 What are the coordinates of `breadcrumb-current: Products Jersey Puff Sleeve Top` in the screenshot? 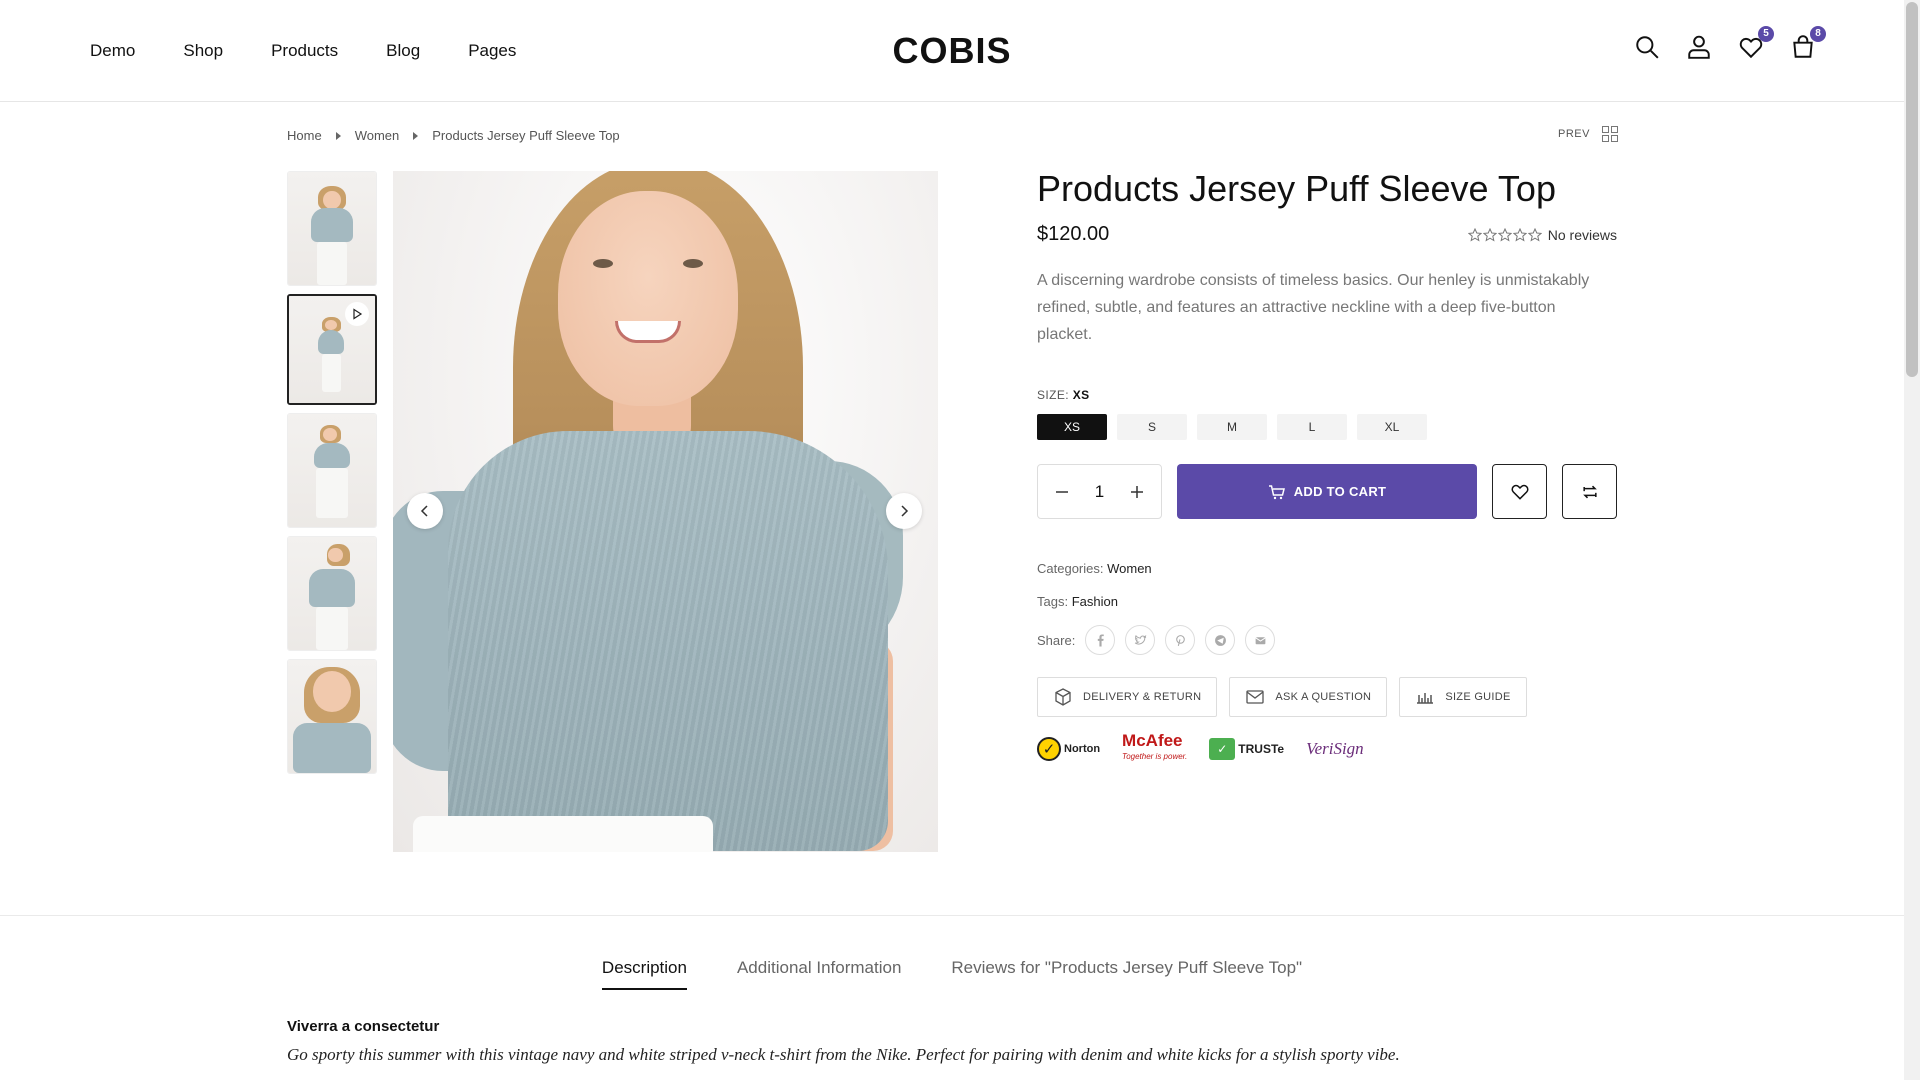 It's located at (526, 135).